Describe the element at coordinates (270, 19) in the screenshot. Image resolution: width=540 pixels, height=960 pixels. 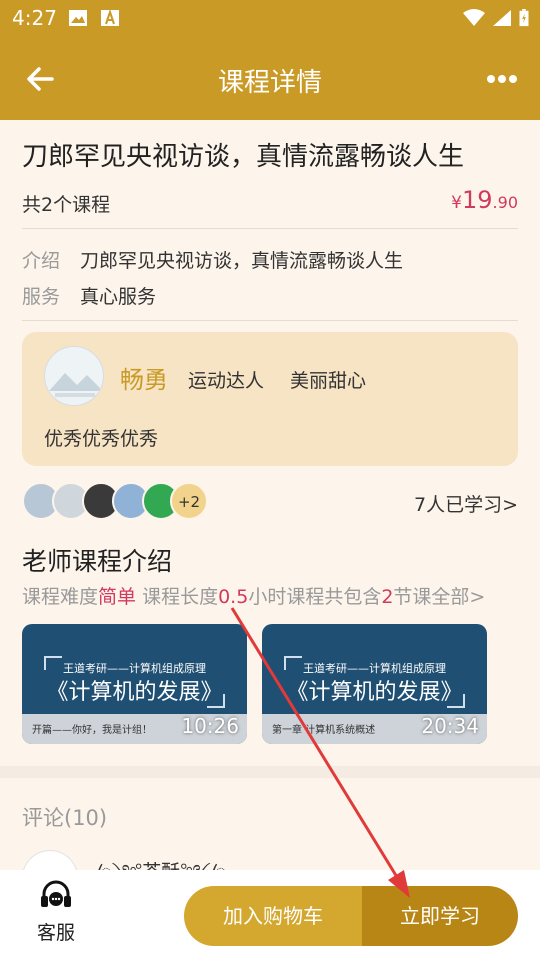
I see `status-bar: 4:27` at that location.